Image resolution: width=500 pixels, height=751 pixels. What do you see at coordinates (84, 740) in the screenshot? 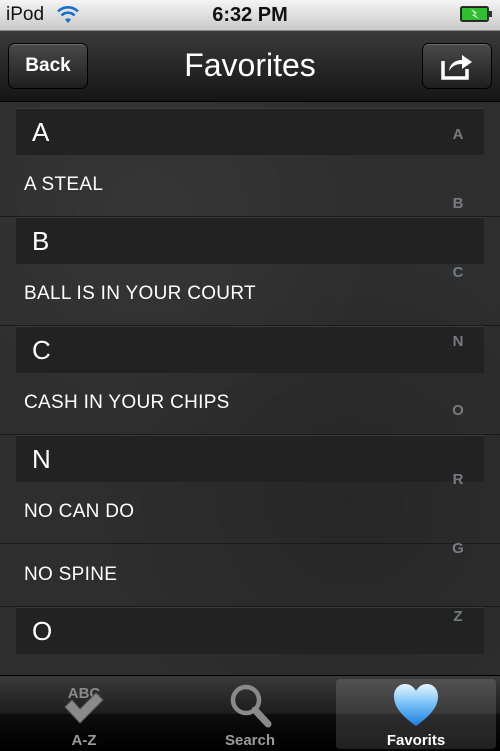
I see `tab-label: A-Z` at bounding box center [84, 740].